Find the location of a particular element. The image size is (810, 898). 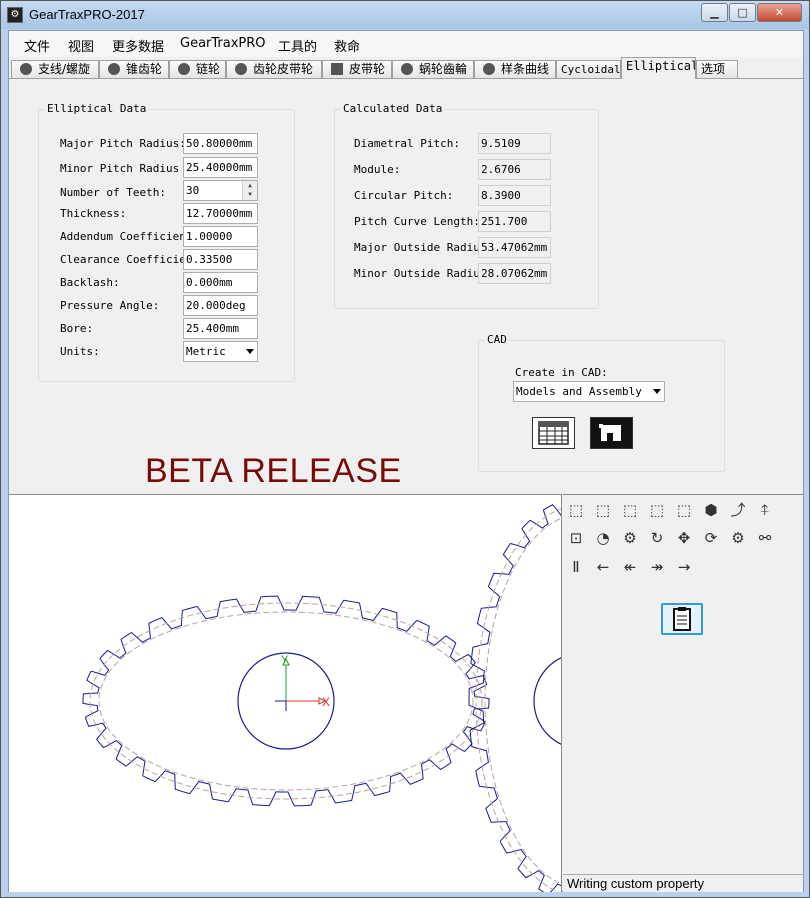

major-pitch-radius-input: 50.80000mm is located at coordinates (220, 143).